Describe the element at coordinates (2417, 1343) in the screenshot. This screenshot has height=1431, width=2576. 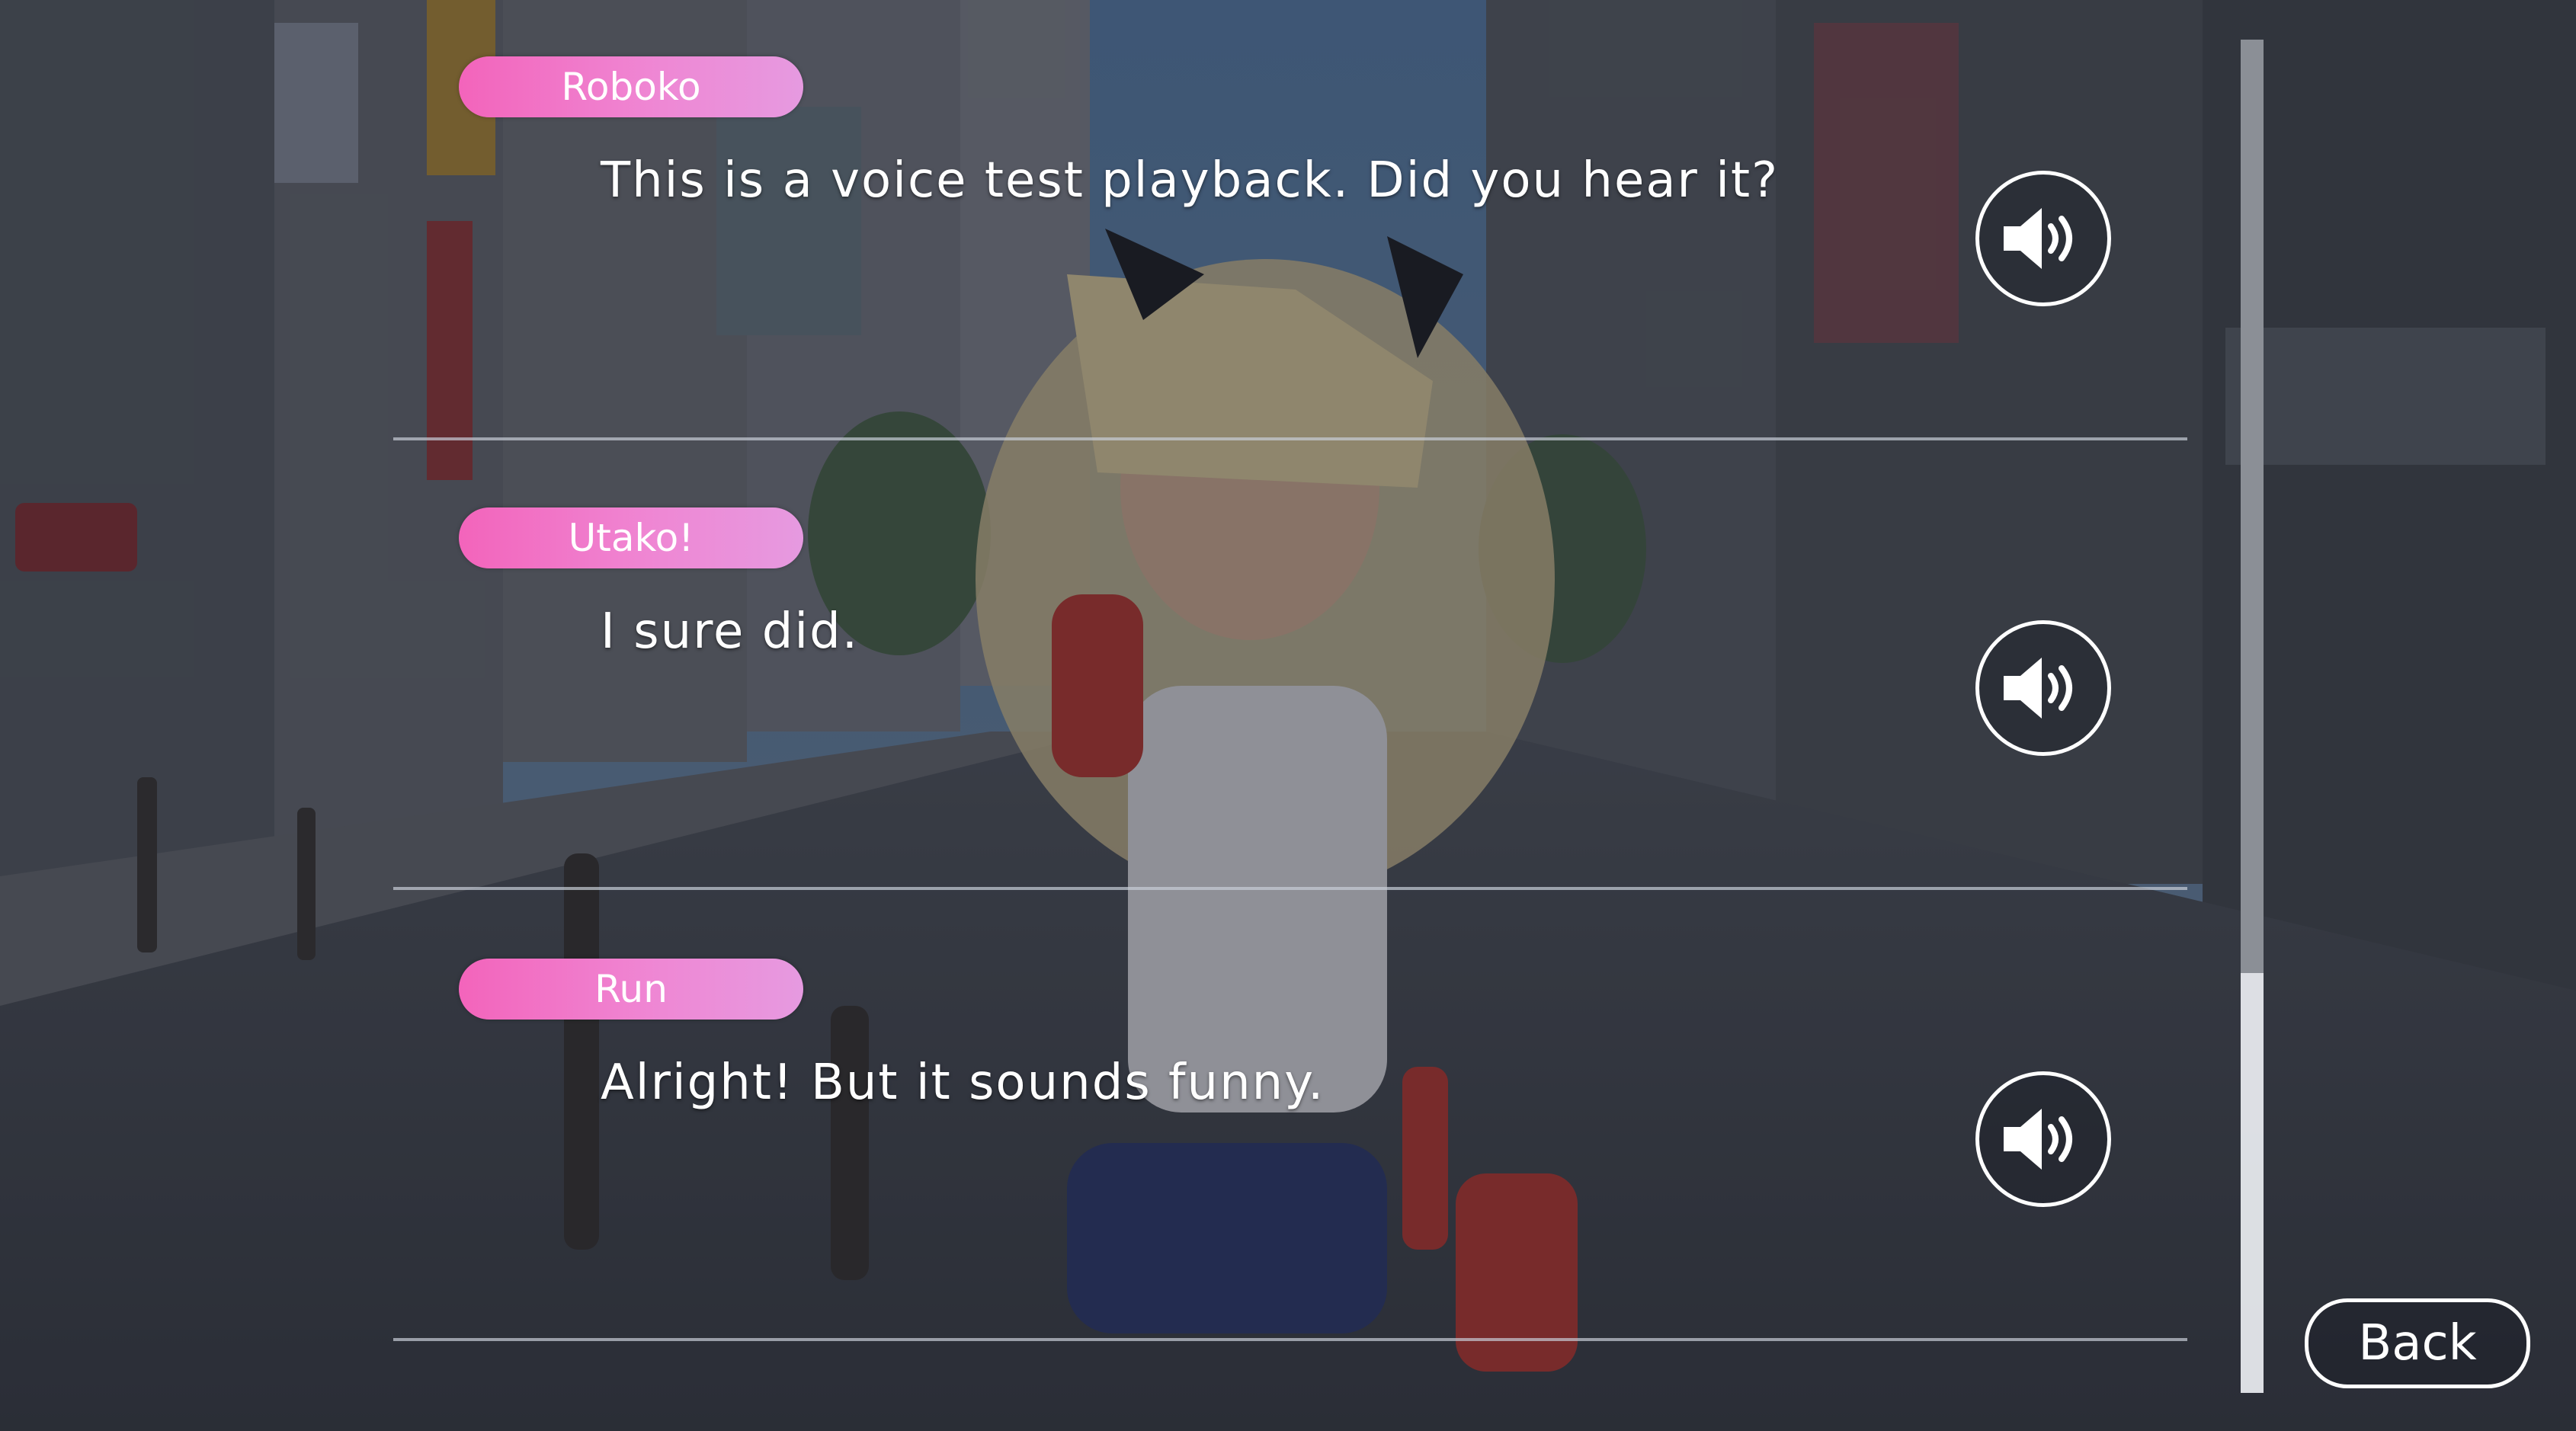
I see `back-button: Back` at that location.